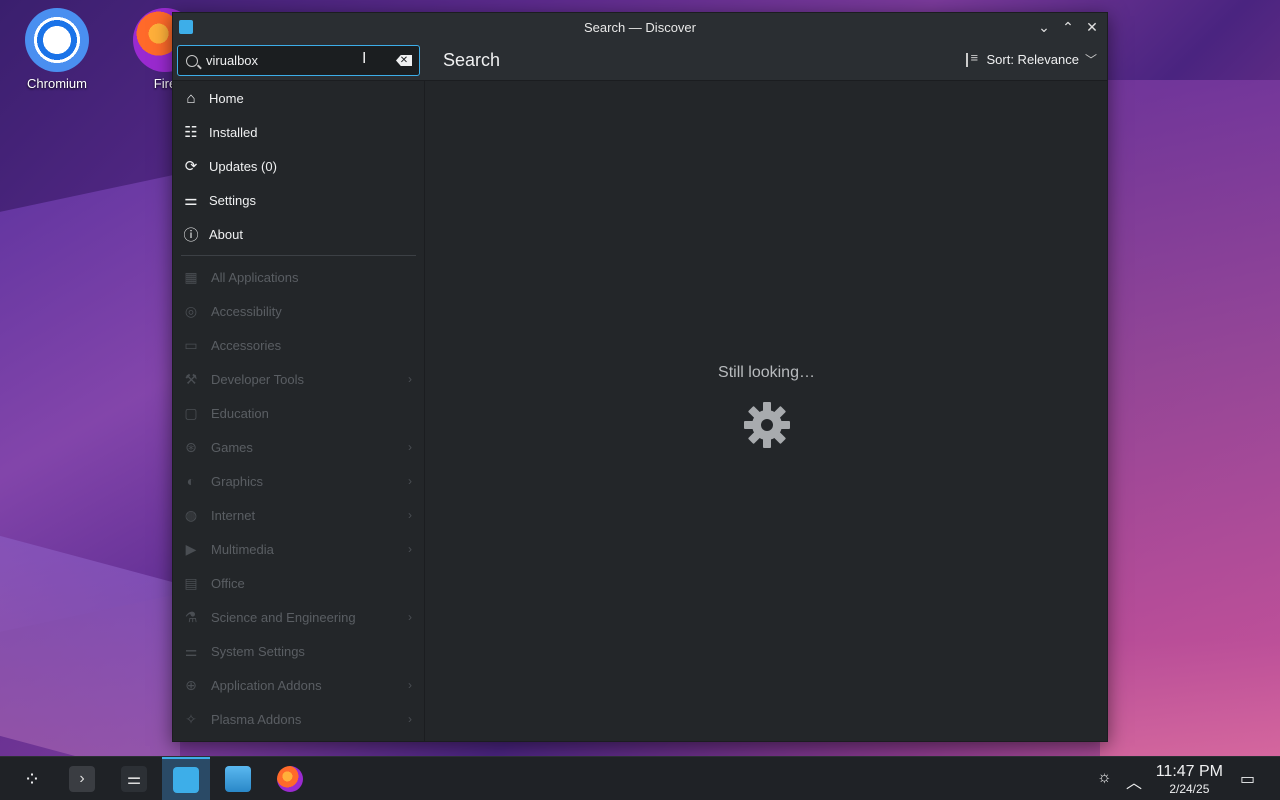  Describe the element at coordinates (57, 83) in the screenshot. I see `desktop-icon-label: Chromium` at that location.